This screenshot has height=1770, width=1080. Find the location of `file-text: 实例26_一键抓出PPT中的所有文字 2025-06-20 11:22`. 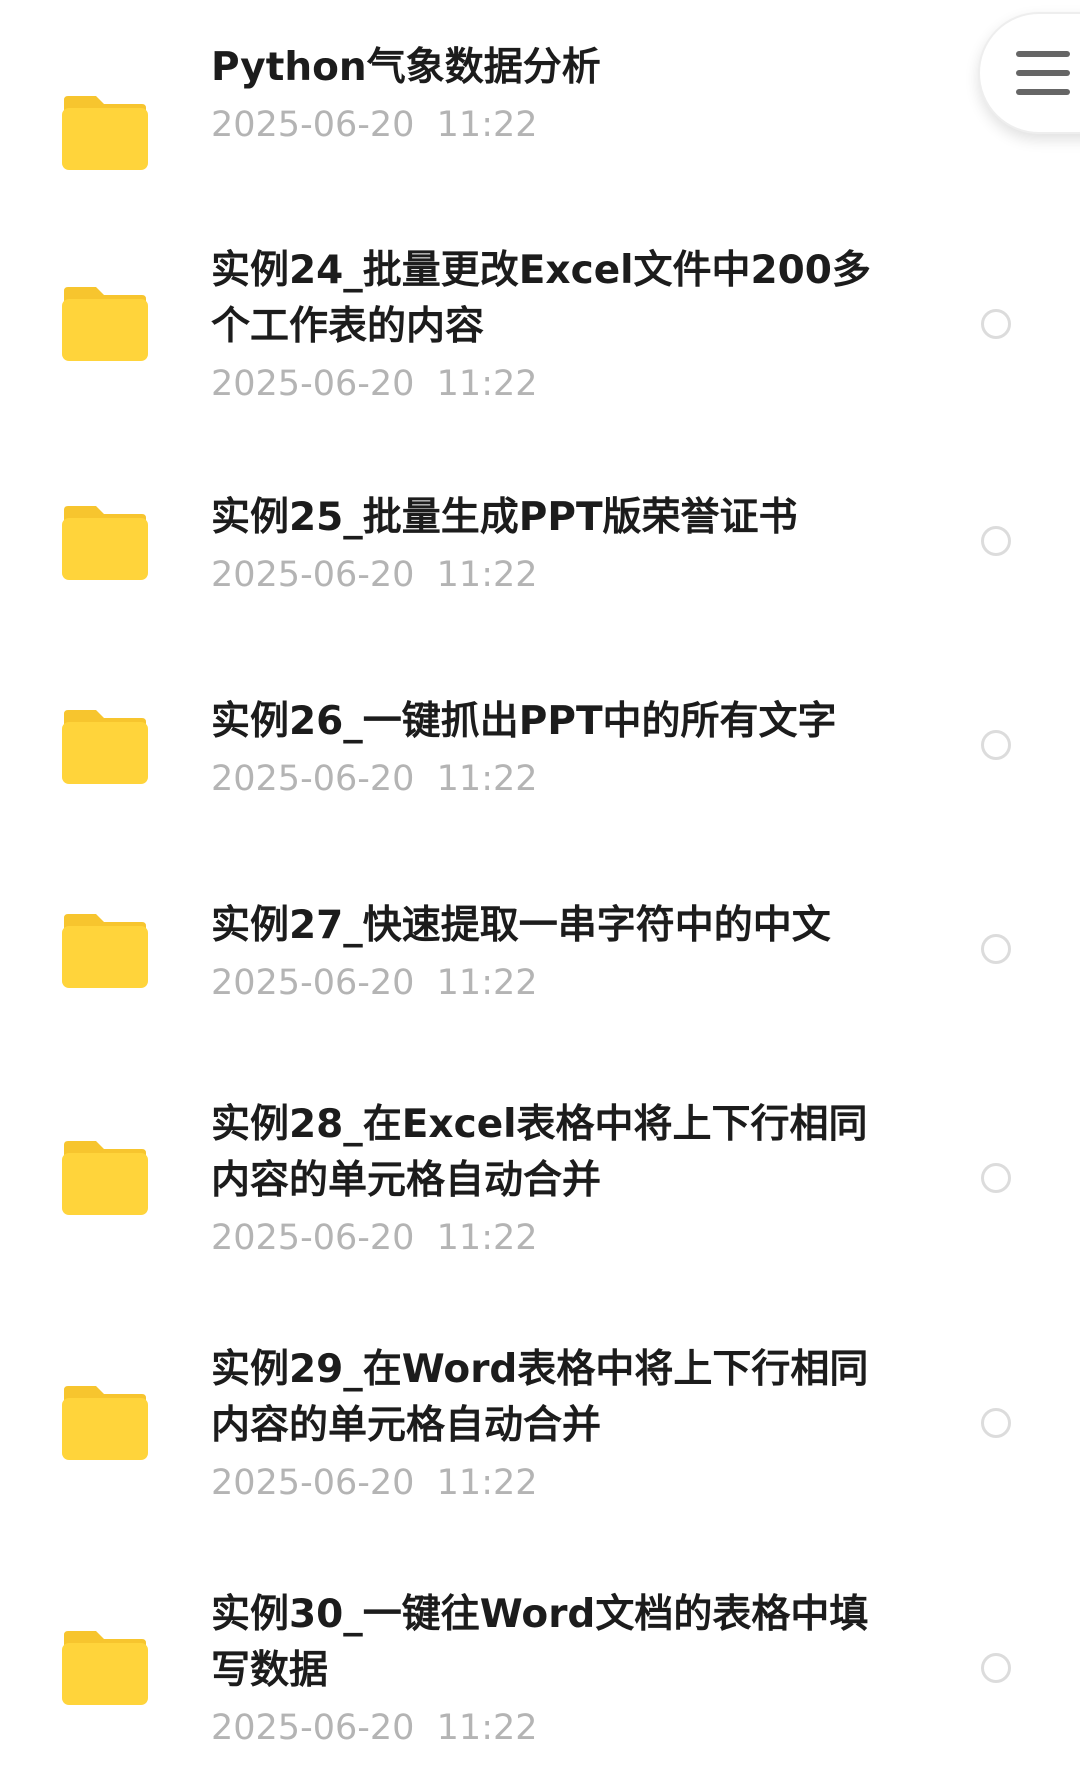

file-text: 实例26_一键抓出PPT中的所有文字 2025-06-20 11:22 is located at coordinates (571, 749).